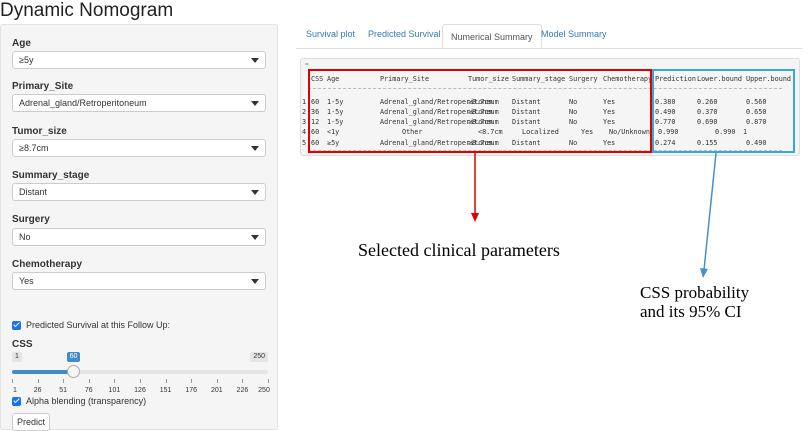 The height and width of the screenshot is (431, 810). What do you see at coordinates (594, 215) in the screenshot?
I see `annotation-arrows` at bounding box center [594, 215].